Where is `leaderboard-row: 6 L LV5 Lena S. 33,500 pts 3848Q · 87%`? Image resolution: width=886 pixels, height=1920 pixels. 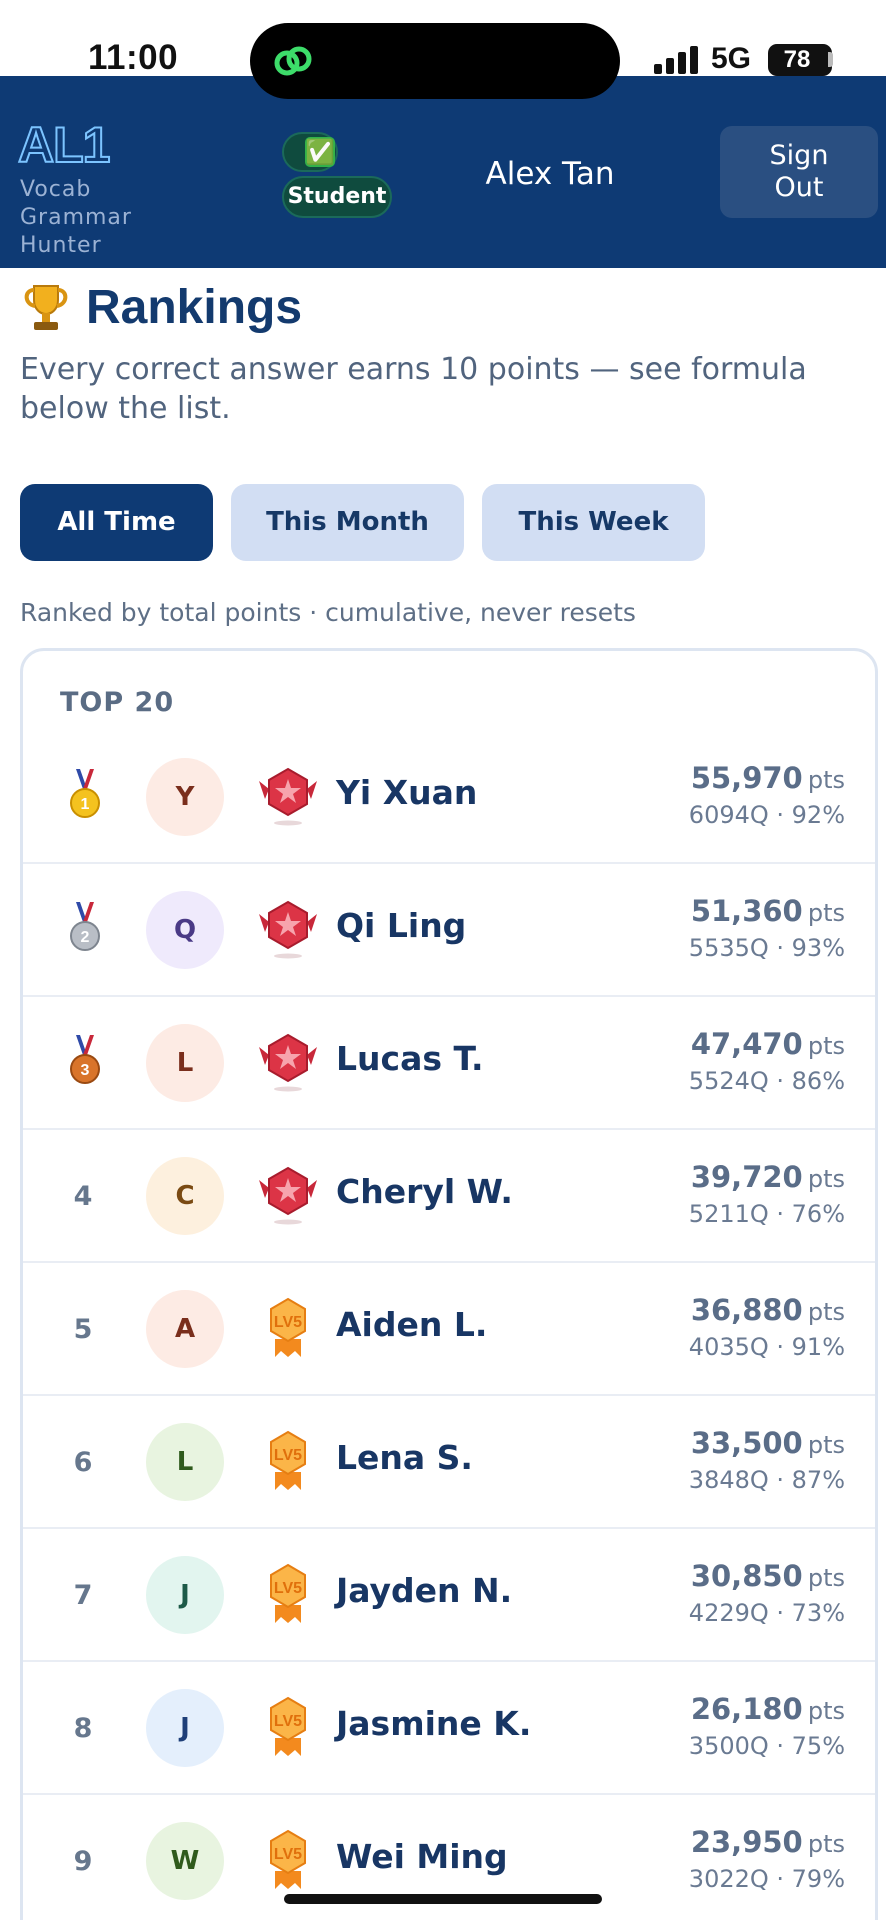 leaderboard-row: 6 L LV5 Lena S. 33,500 pts 3848Q · 87% is located at coordinates (449, 1462).